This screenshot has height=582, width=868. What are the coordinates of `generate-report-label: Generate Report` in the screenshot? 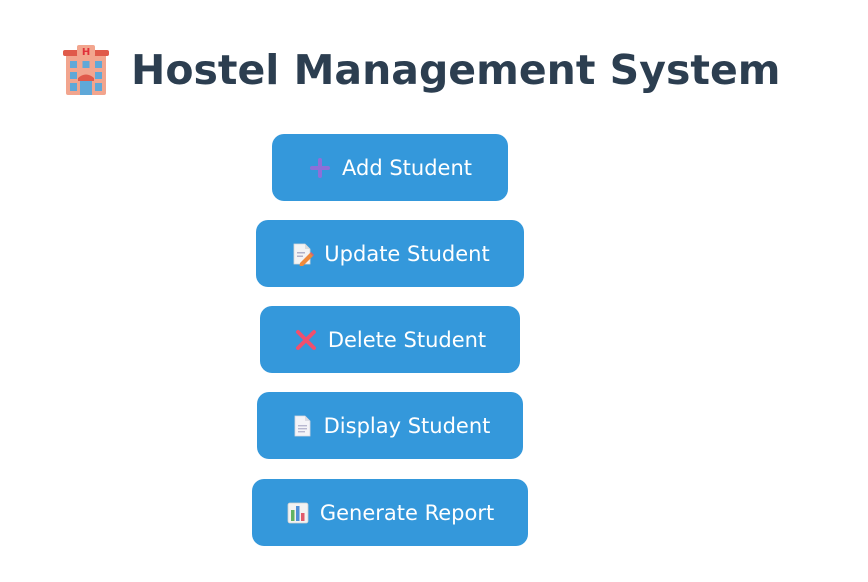 It's located at (407, 512).